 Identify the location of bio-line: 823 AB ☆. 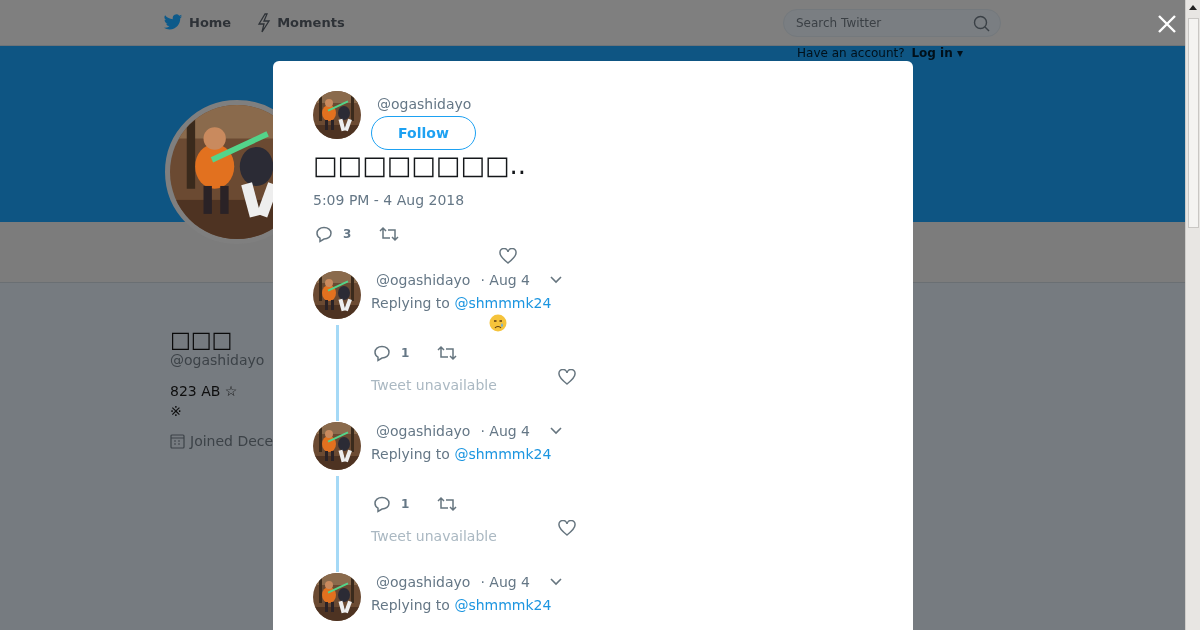
(204, 391).